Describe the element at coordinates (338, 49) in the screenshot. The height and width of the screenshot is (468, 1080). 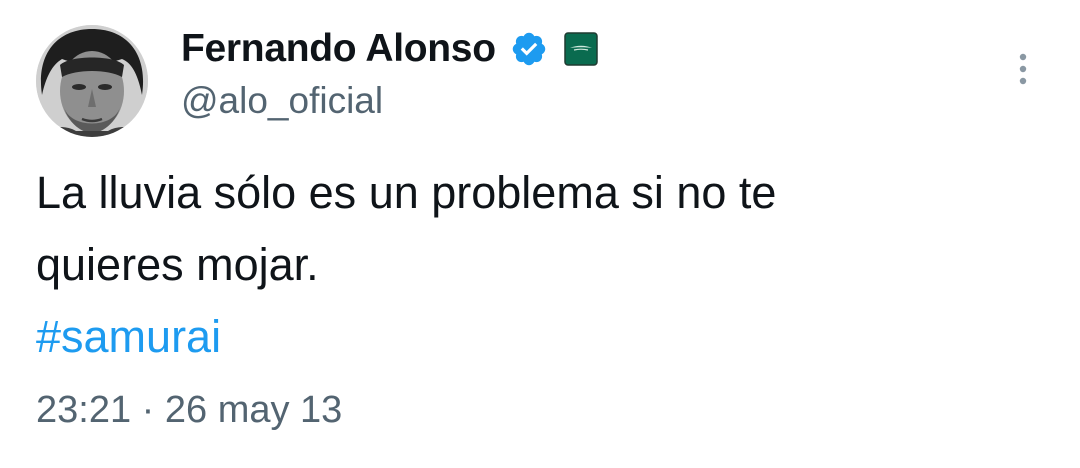
I see `author-display-name: Fernando Alonso` at that location.